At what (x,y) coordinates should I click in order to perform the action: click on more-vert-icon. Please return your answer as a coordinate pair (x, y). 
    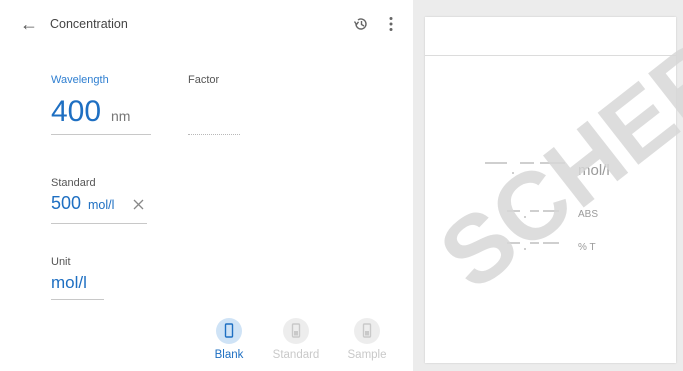
    Looking at the image, I should click on (391, 24).